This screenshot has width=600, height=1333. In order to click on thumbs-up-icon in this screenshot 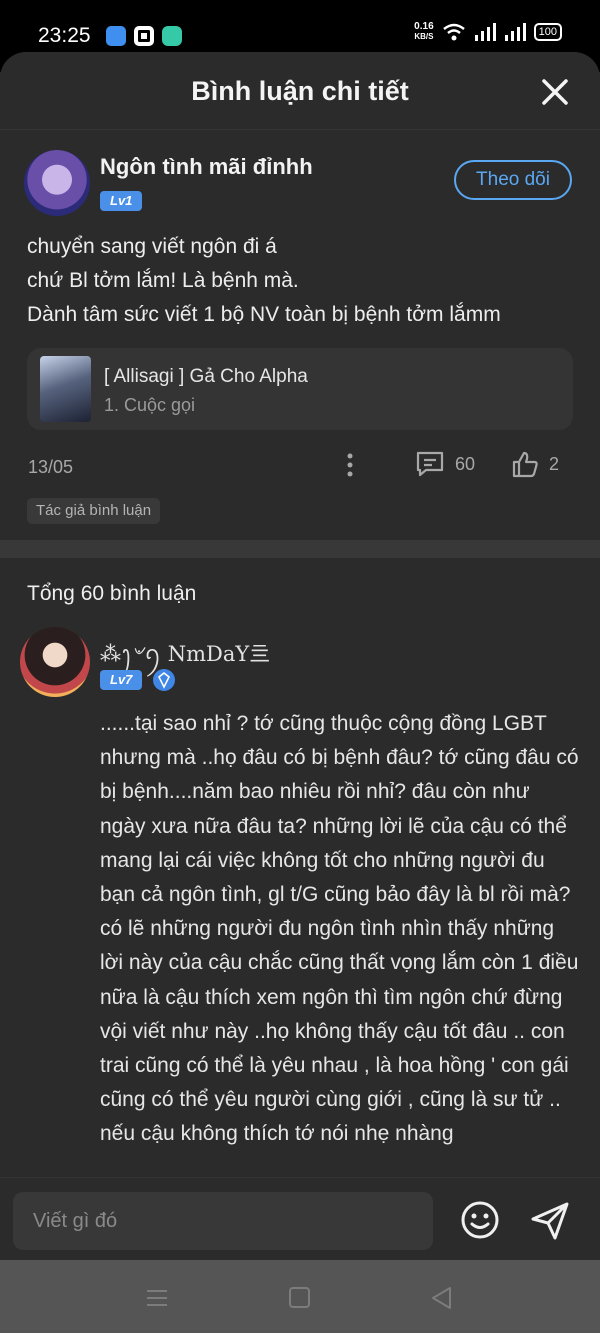, I will do `click(525, 464)`.